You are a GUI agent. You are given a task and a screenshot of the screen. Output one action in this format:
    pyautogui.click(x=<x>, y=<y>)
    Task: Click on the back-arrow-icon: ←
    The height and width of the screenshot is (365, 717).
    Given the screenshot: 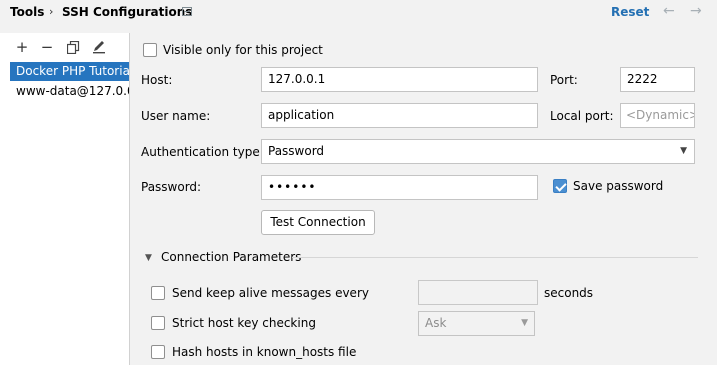 What is the action you would take?
    pyautogui.click(x=669, y=11)
    